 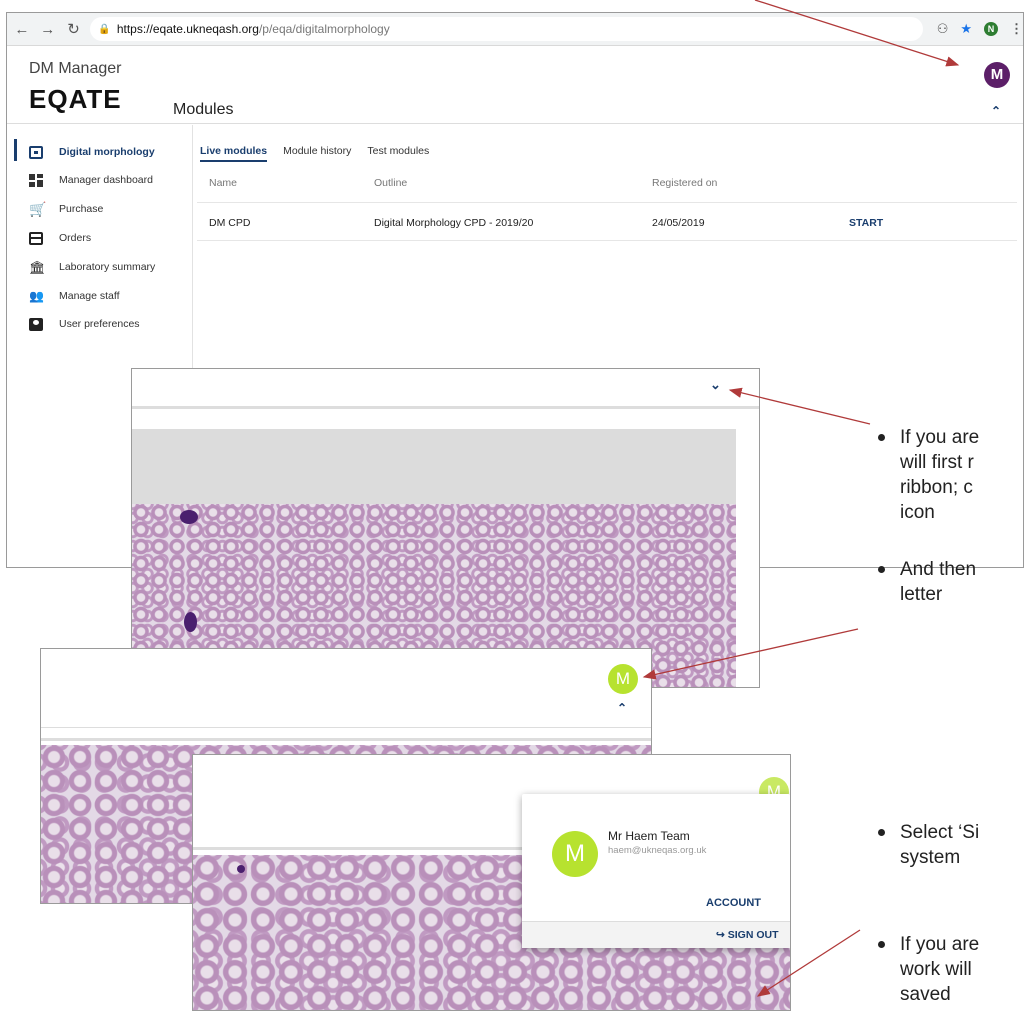 I want to click on sidebar-item-digital-morphology: Digital morphology, so click(x=85, y=152).